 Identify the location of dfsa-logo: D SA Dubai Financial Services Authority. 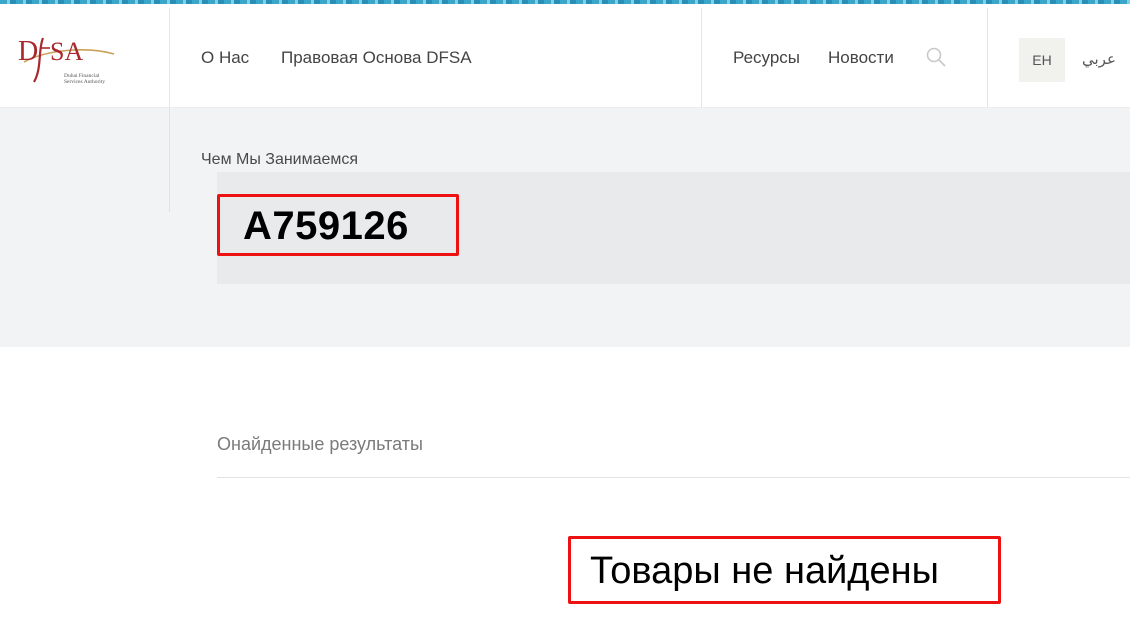
(68, 55).